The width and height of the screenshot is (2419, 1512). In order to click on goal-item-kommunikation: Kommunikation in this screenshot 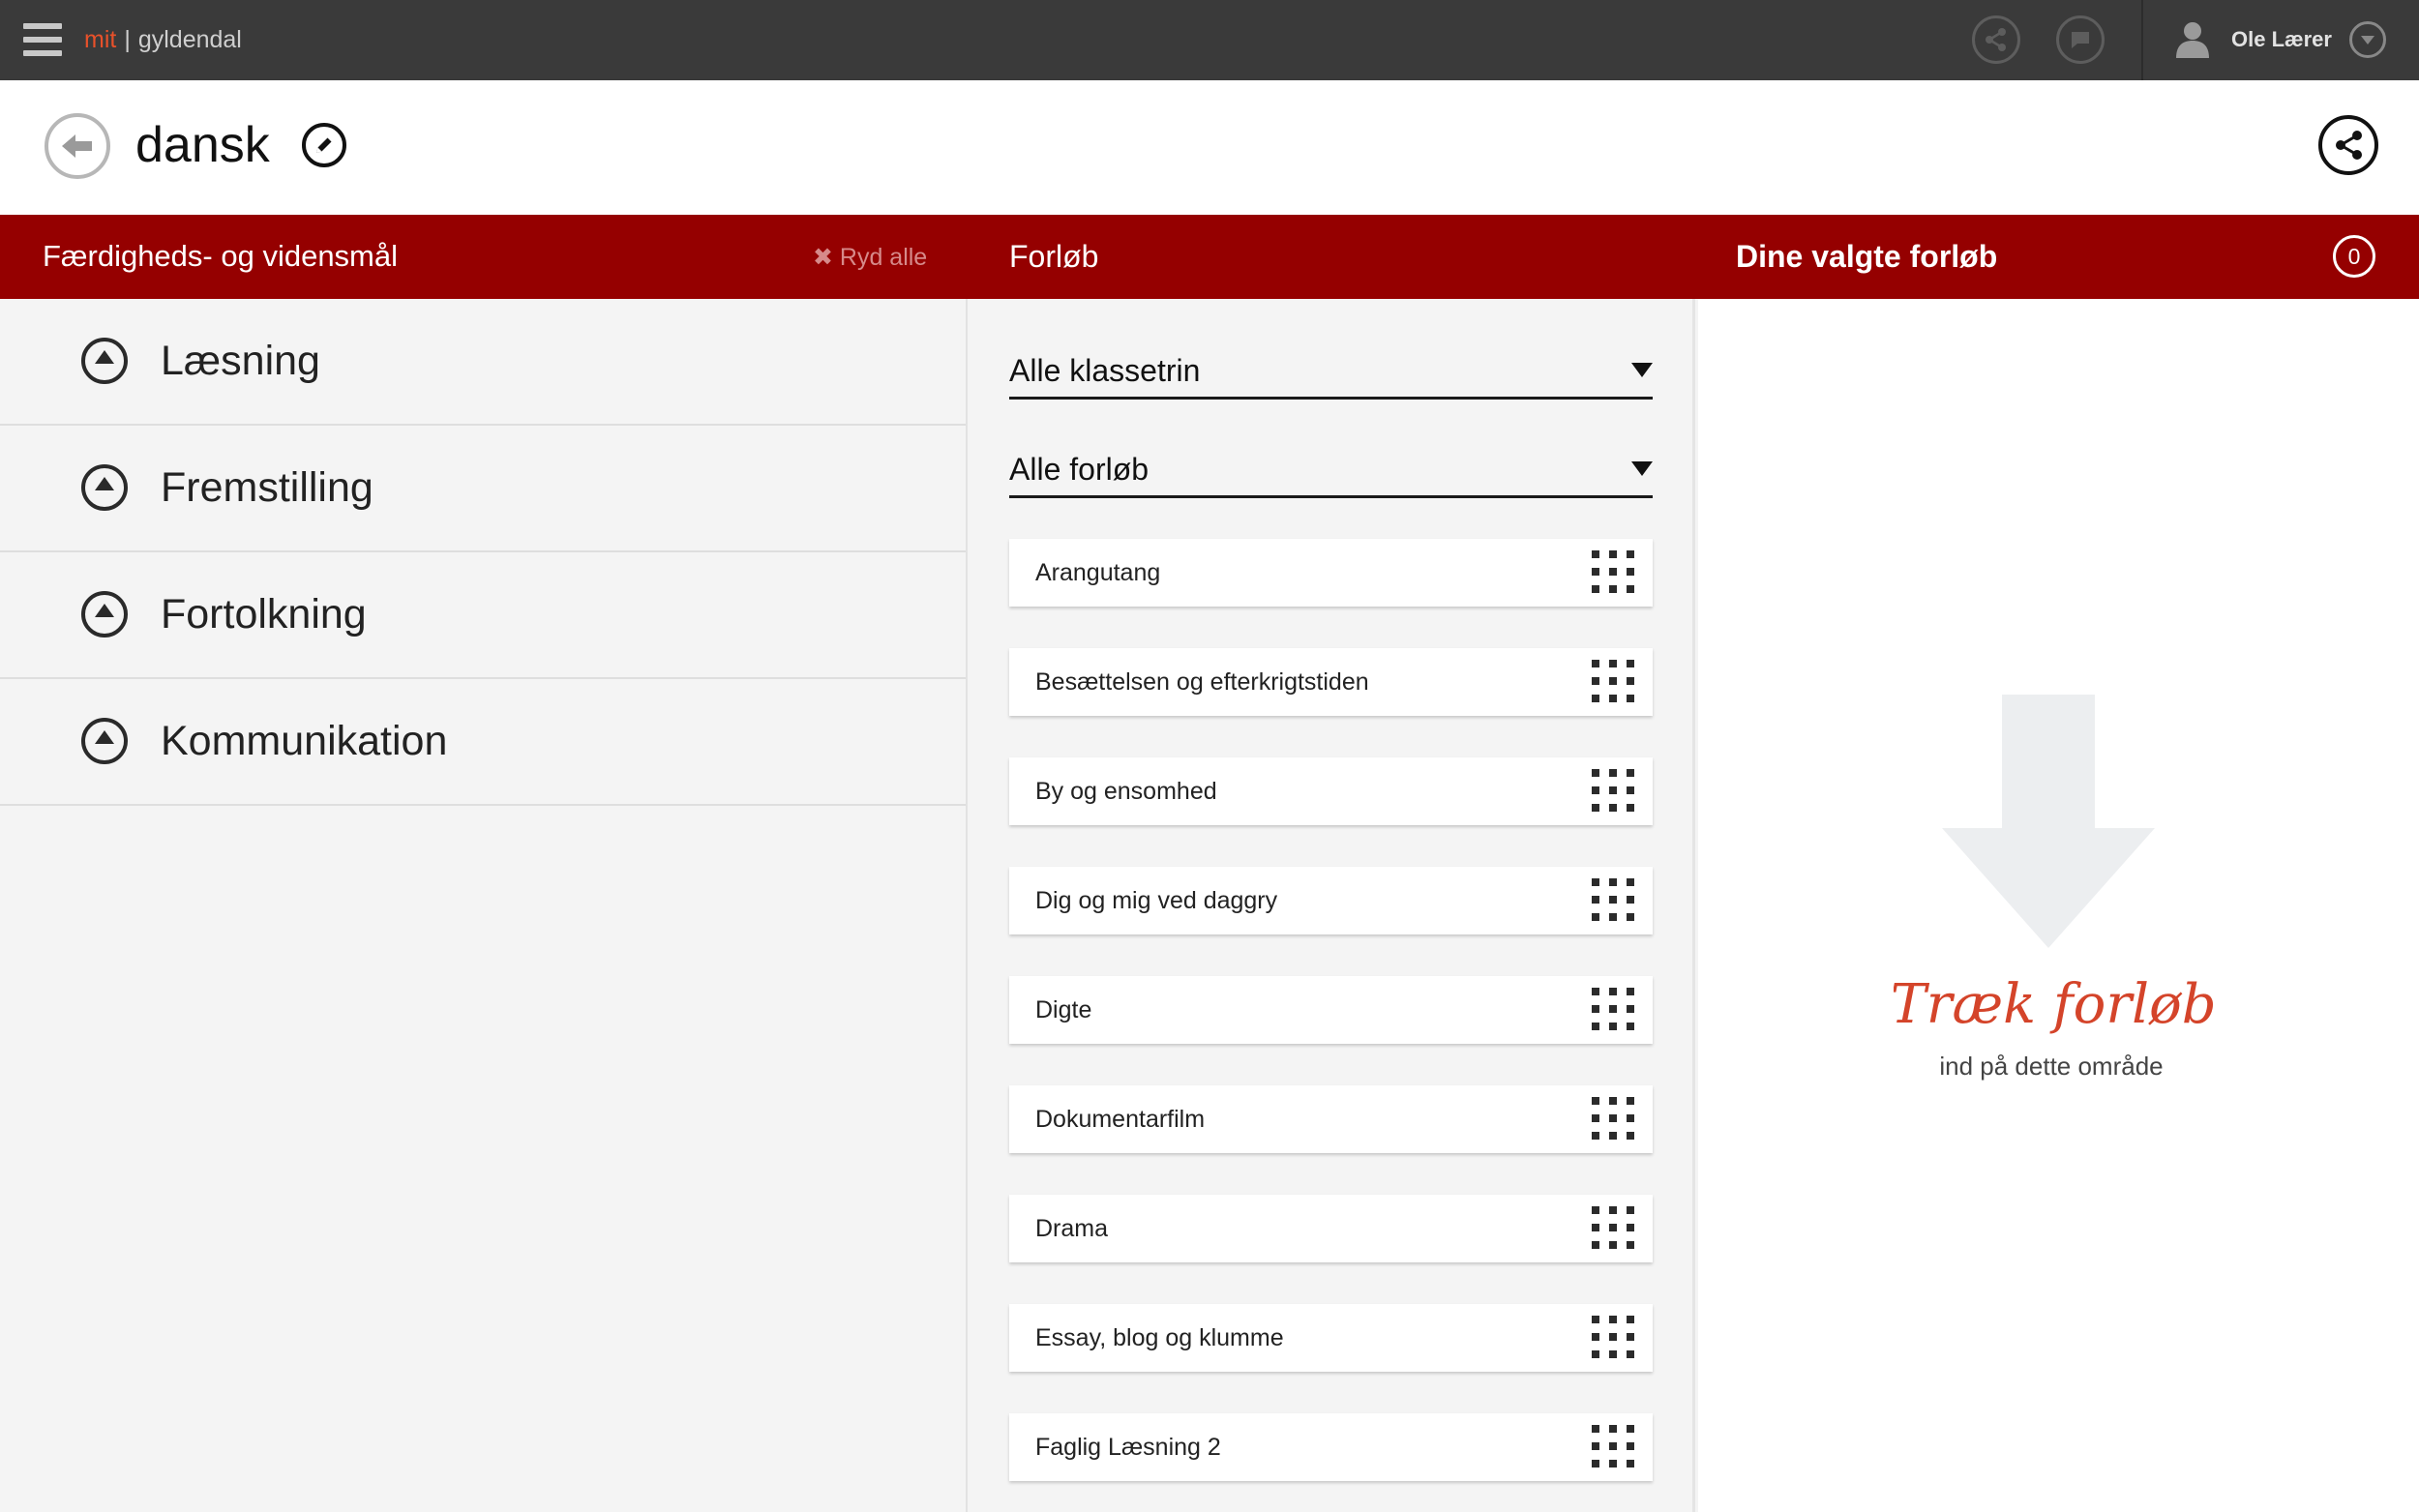, I will do `click(483, 742)`.